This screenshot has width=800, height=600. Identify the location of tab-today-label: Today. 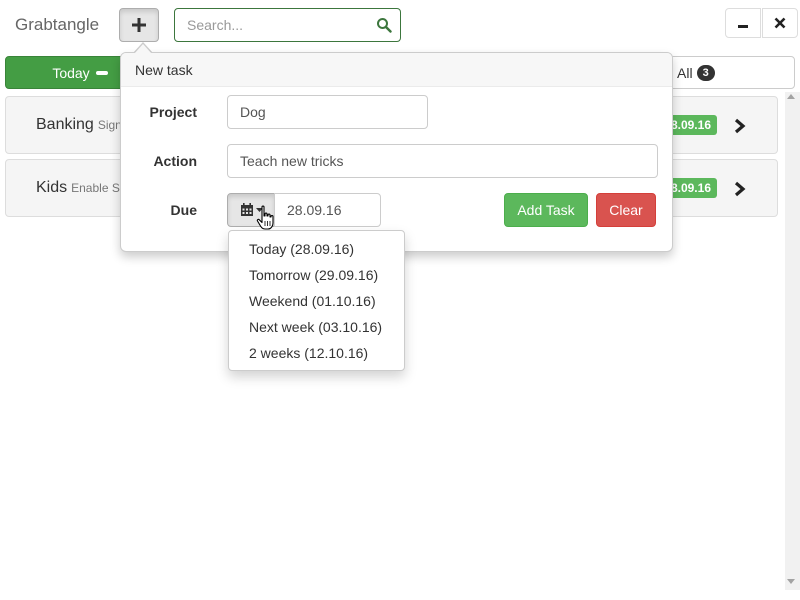
(71, 72).